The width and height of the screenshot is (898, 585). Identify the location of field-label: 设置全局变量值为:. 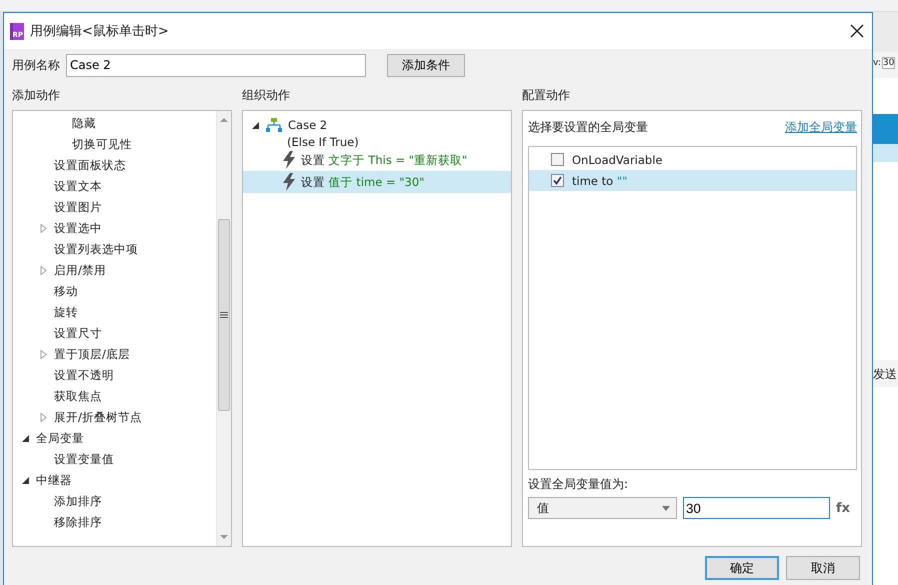
(579, 484).